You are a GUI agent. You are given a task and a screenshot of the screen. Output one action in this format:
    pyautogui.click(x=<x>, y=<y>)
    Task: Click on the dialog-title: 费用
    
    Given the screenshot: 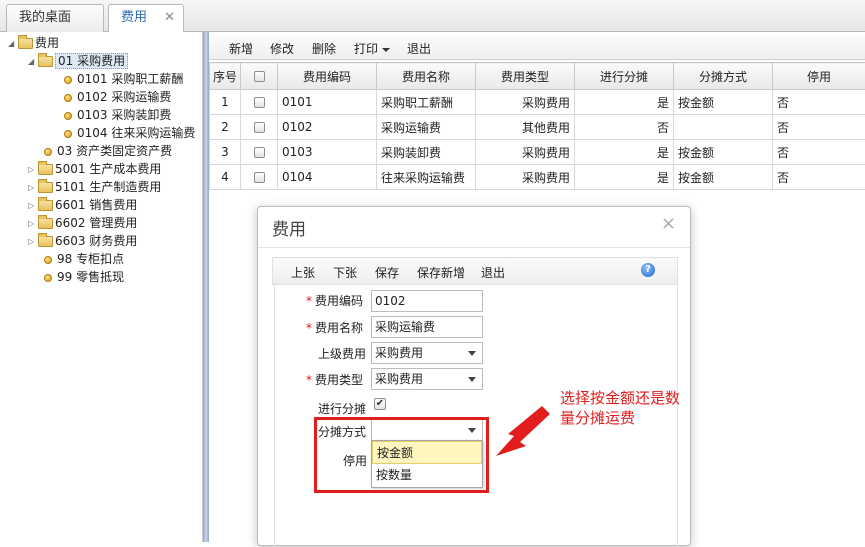 What is the action you would take?
    pyautogui.click(x=289, y=227)
    